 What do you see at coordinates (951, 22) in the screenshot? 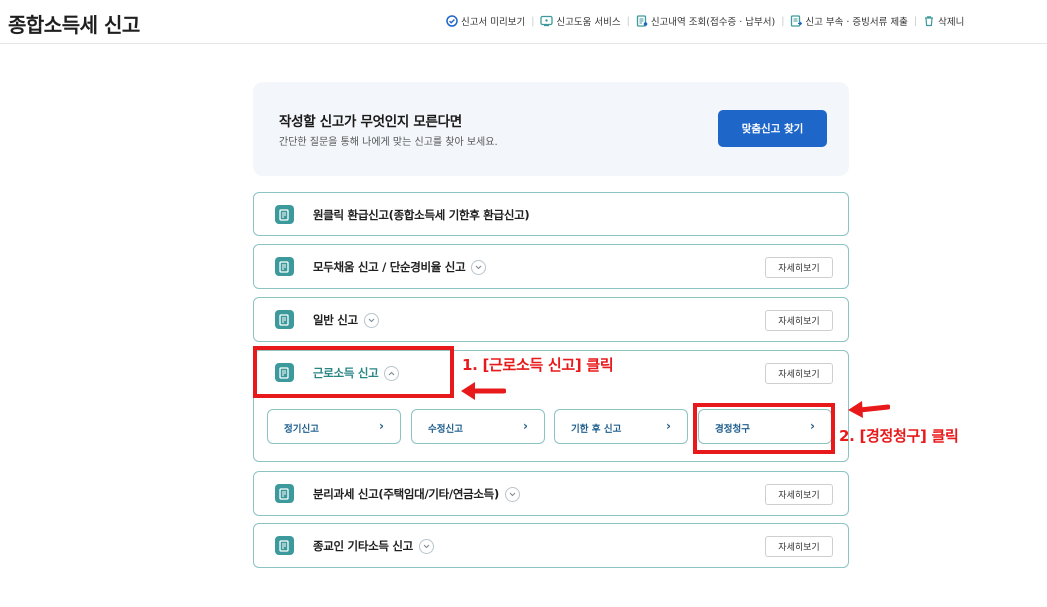
I see `nav-delete-label: 삭제니` at bounding box center [951, 22].